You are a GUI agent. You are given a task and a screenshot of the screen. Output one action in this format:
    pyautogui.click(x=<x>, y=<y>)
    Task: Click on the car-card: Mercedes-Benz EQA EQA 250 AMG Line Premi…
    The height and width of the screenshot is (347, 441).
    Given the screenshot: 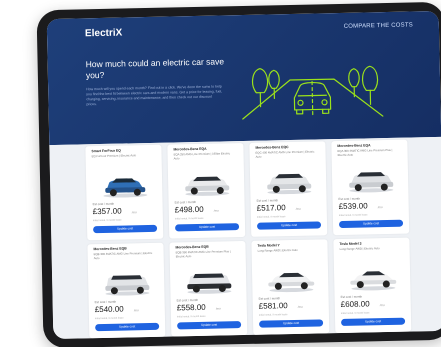 What is the action you would take?
    pyautogui.click(x=206, y=191)
    